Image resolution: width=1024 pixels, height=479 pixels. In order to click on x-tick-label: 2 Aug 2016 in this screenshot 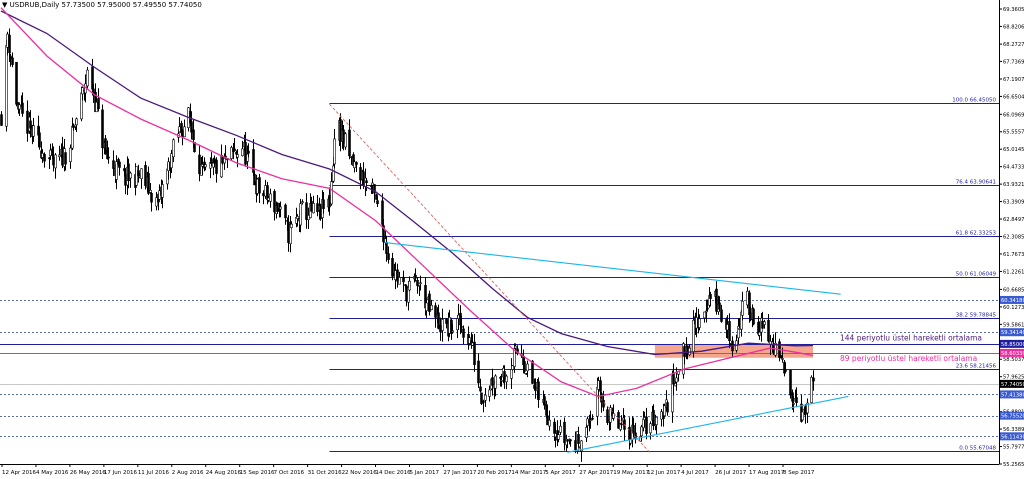, I will do `click(188, 473)`.